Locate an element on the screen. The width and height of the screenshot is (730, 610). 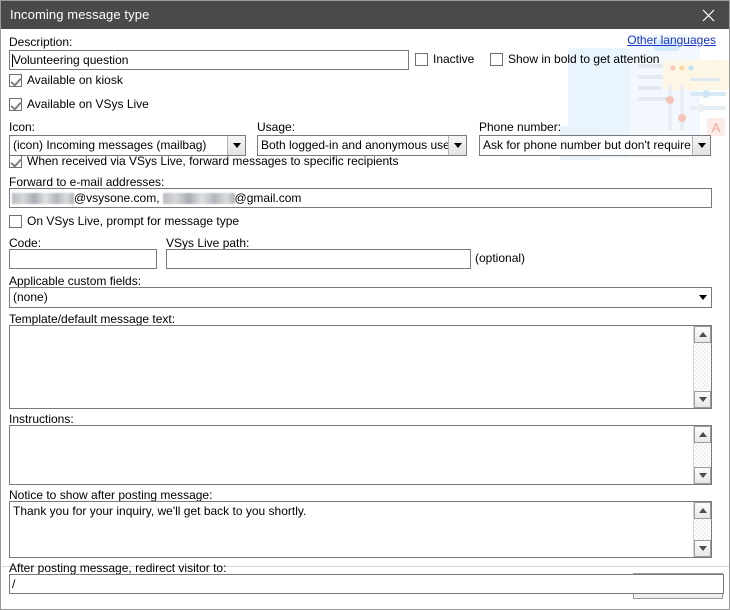
inactive-checkbox-box is located at coordinates (421, 59).